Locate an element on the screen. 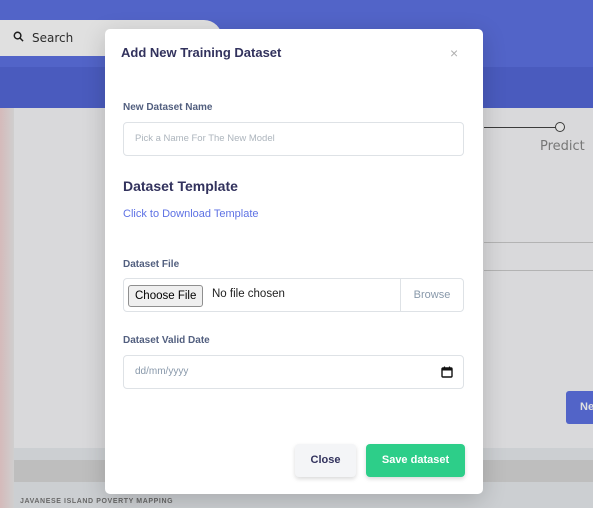 This screenshot has width=593, height=508. valid-date-input: dd/mm/yyyy is located at coordinates (293, 372).